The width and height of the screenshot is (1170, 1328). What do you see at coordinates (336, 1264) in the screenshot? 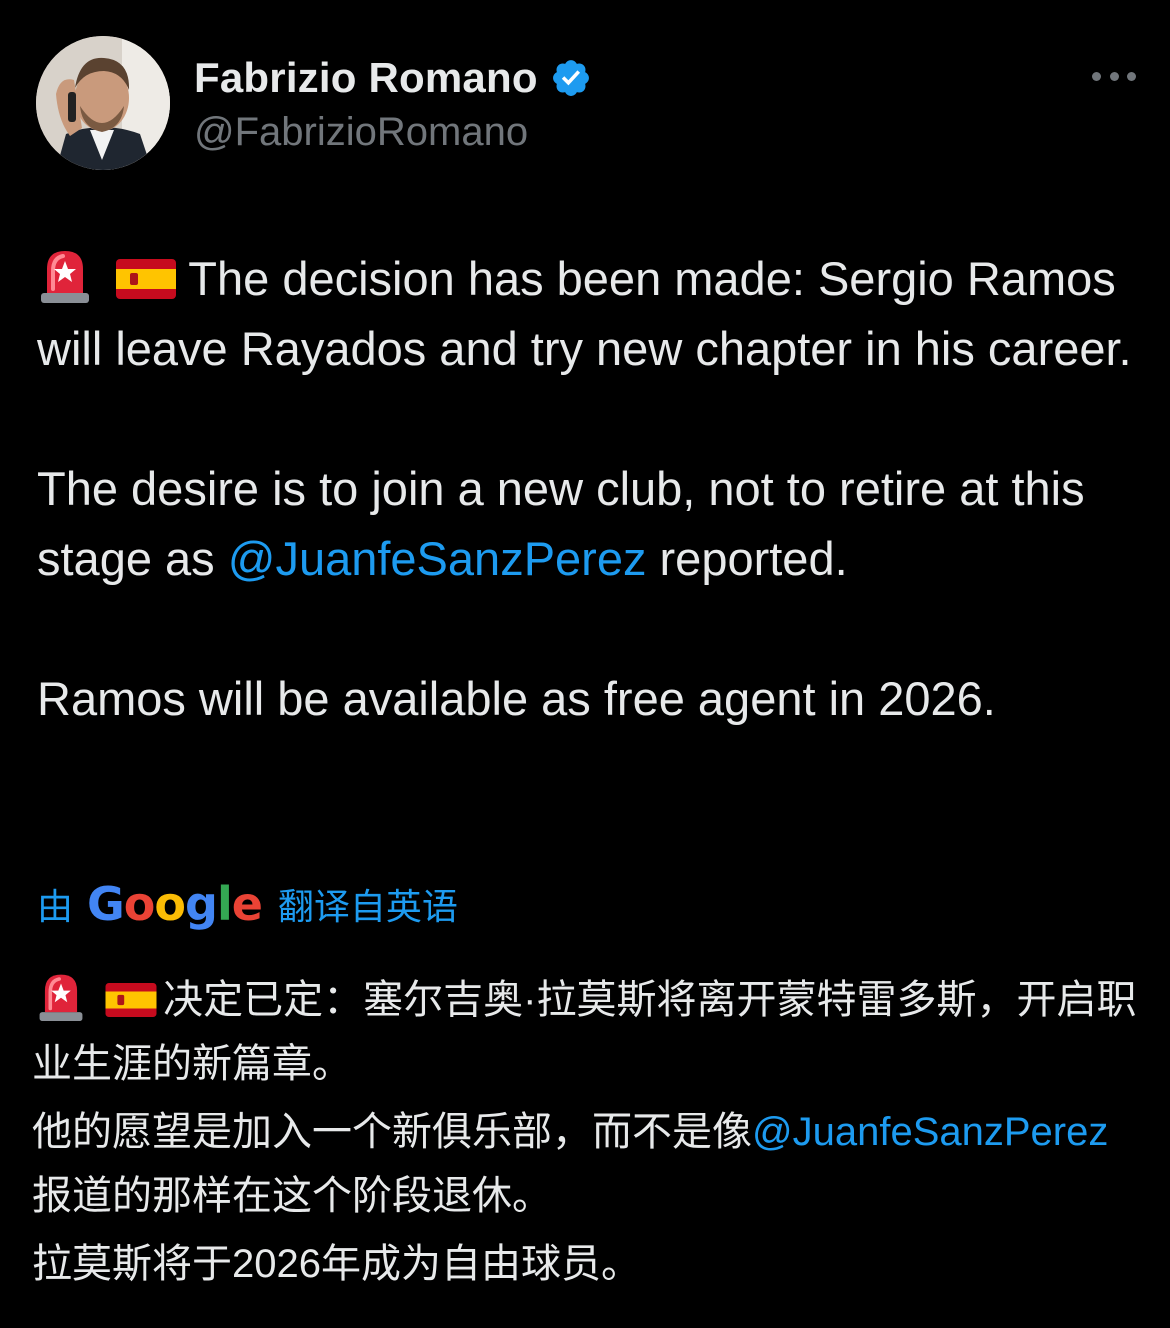
I see `translated-paragraph: 拉莫斯将于2026年成为自由球员。` at bounding box center [336, 1264].